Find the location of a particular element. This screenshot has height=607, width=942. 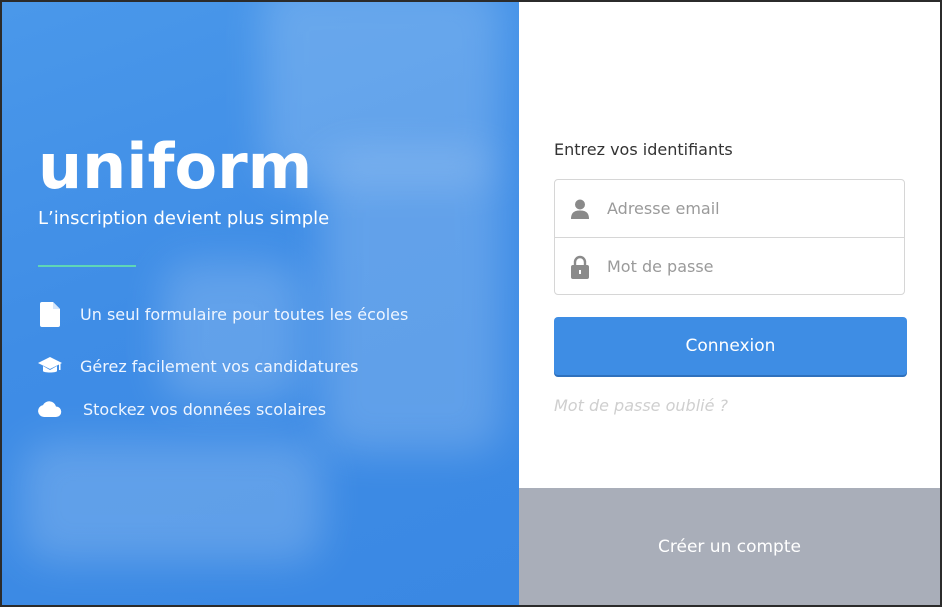

create-account-link: Créer un compte is located at coordinates (729, 547).